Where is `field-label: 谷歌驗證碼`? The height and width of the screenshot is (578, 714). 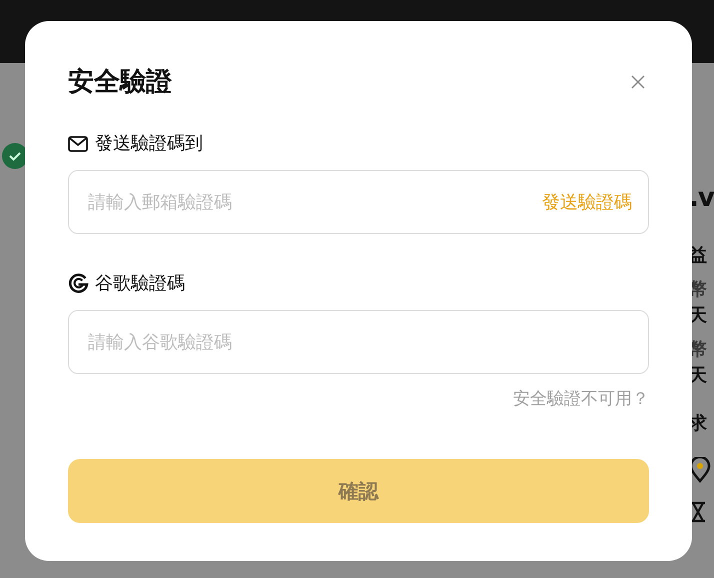
field-label: 谷歌驗證碼 is located at coordinates (140, 284).